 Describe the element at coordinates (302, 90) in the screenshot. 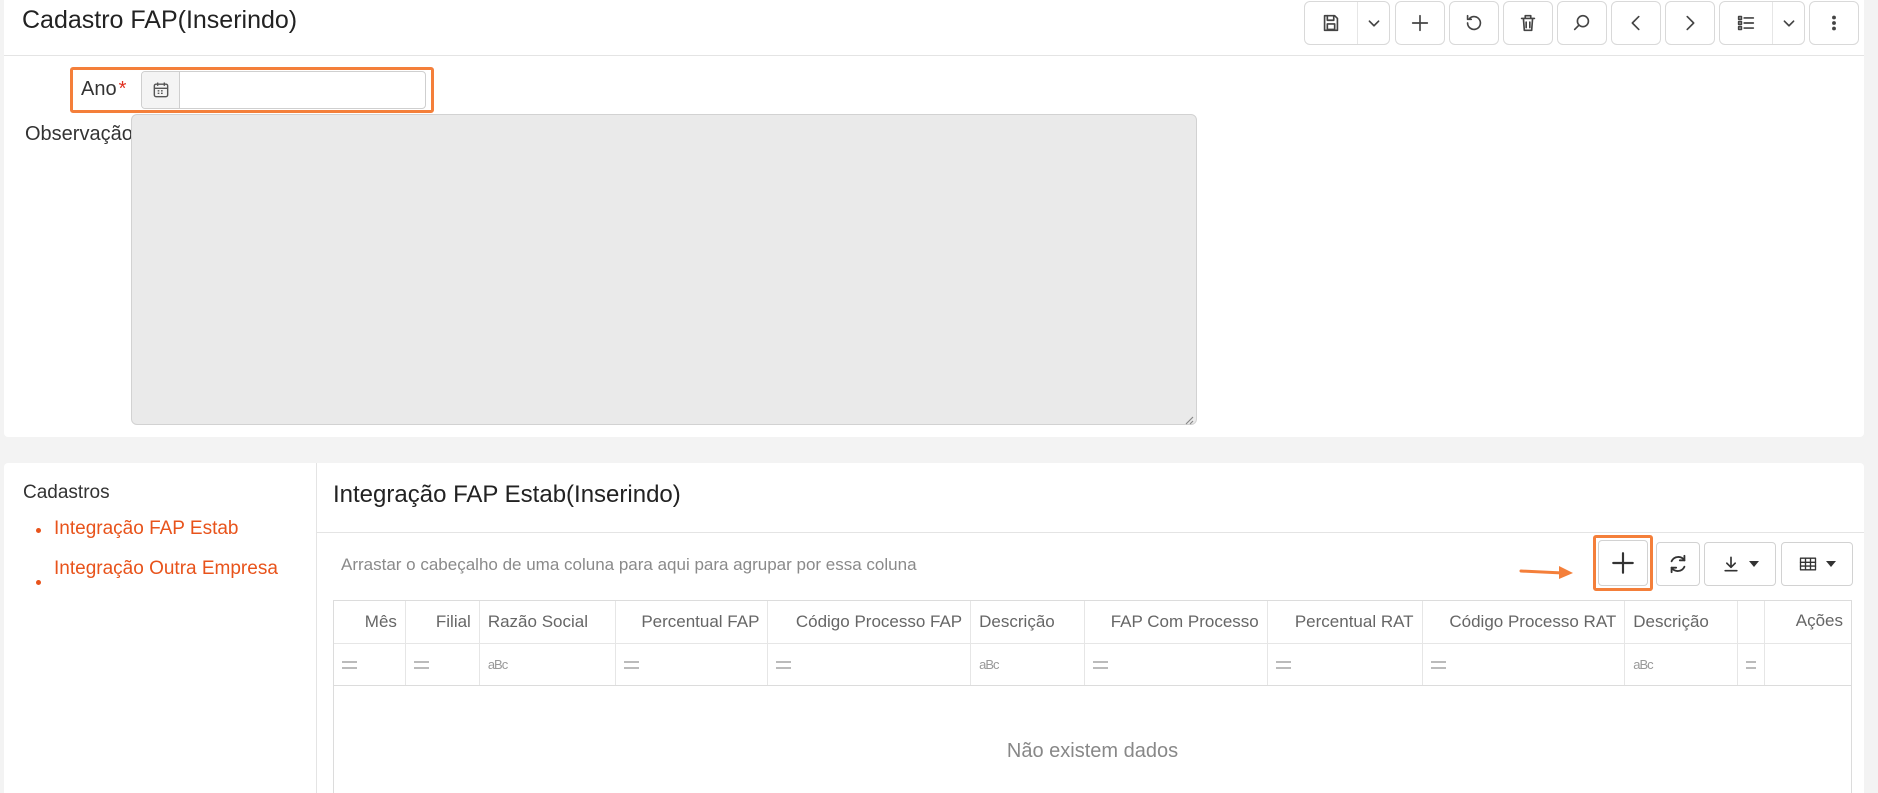

I see `ano-input` at that location.